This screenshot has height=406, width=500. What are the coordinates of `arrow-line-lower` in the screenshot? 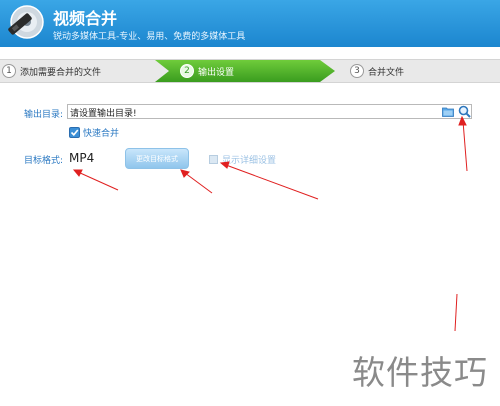 It's located at (456, 312).